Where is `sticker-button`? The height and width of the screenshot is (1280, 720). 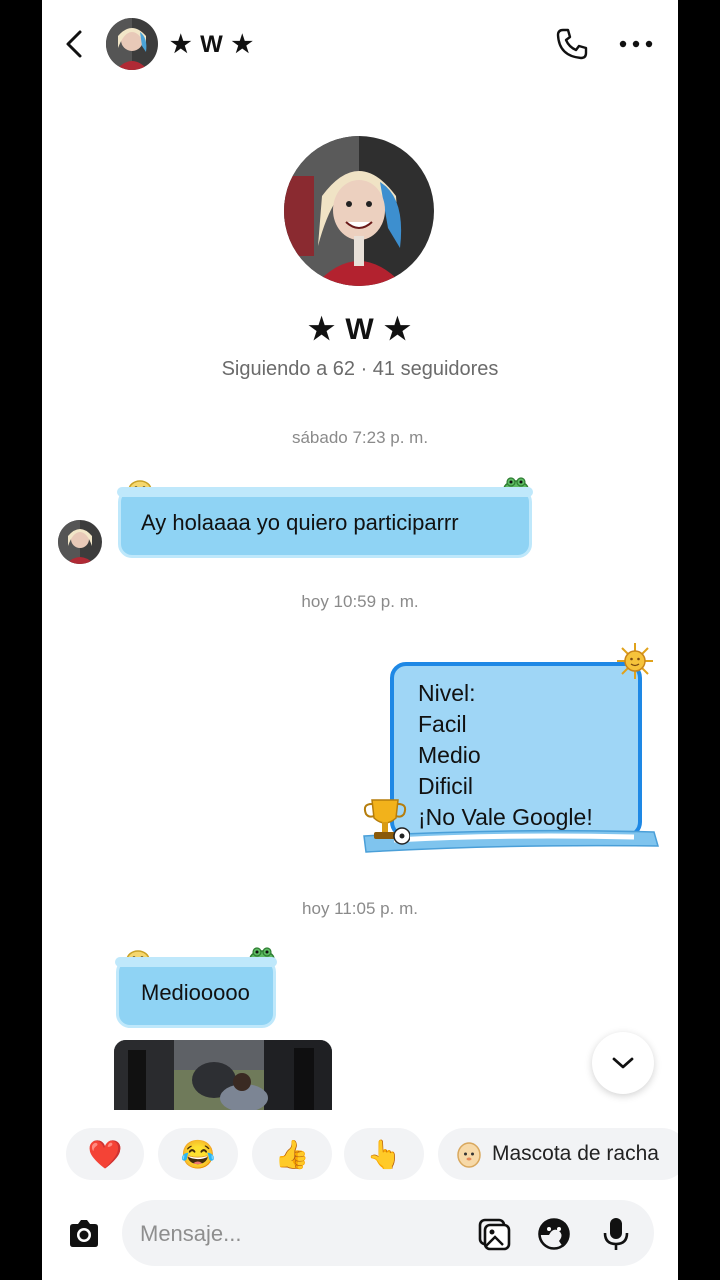
sticker-button is located at coordinates (554, 1234).